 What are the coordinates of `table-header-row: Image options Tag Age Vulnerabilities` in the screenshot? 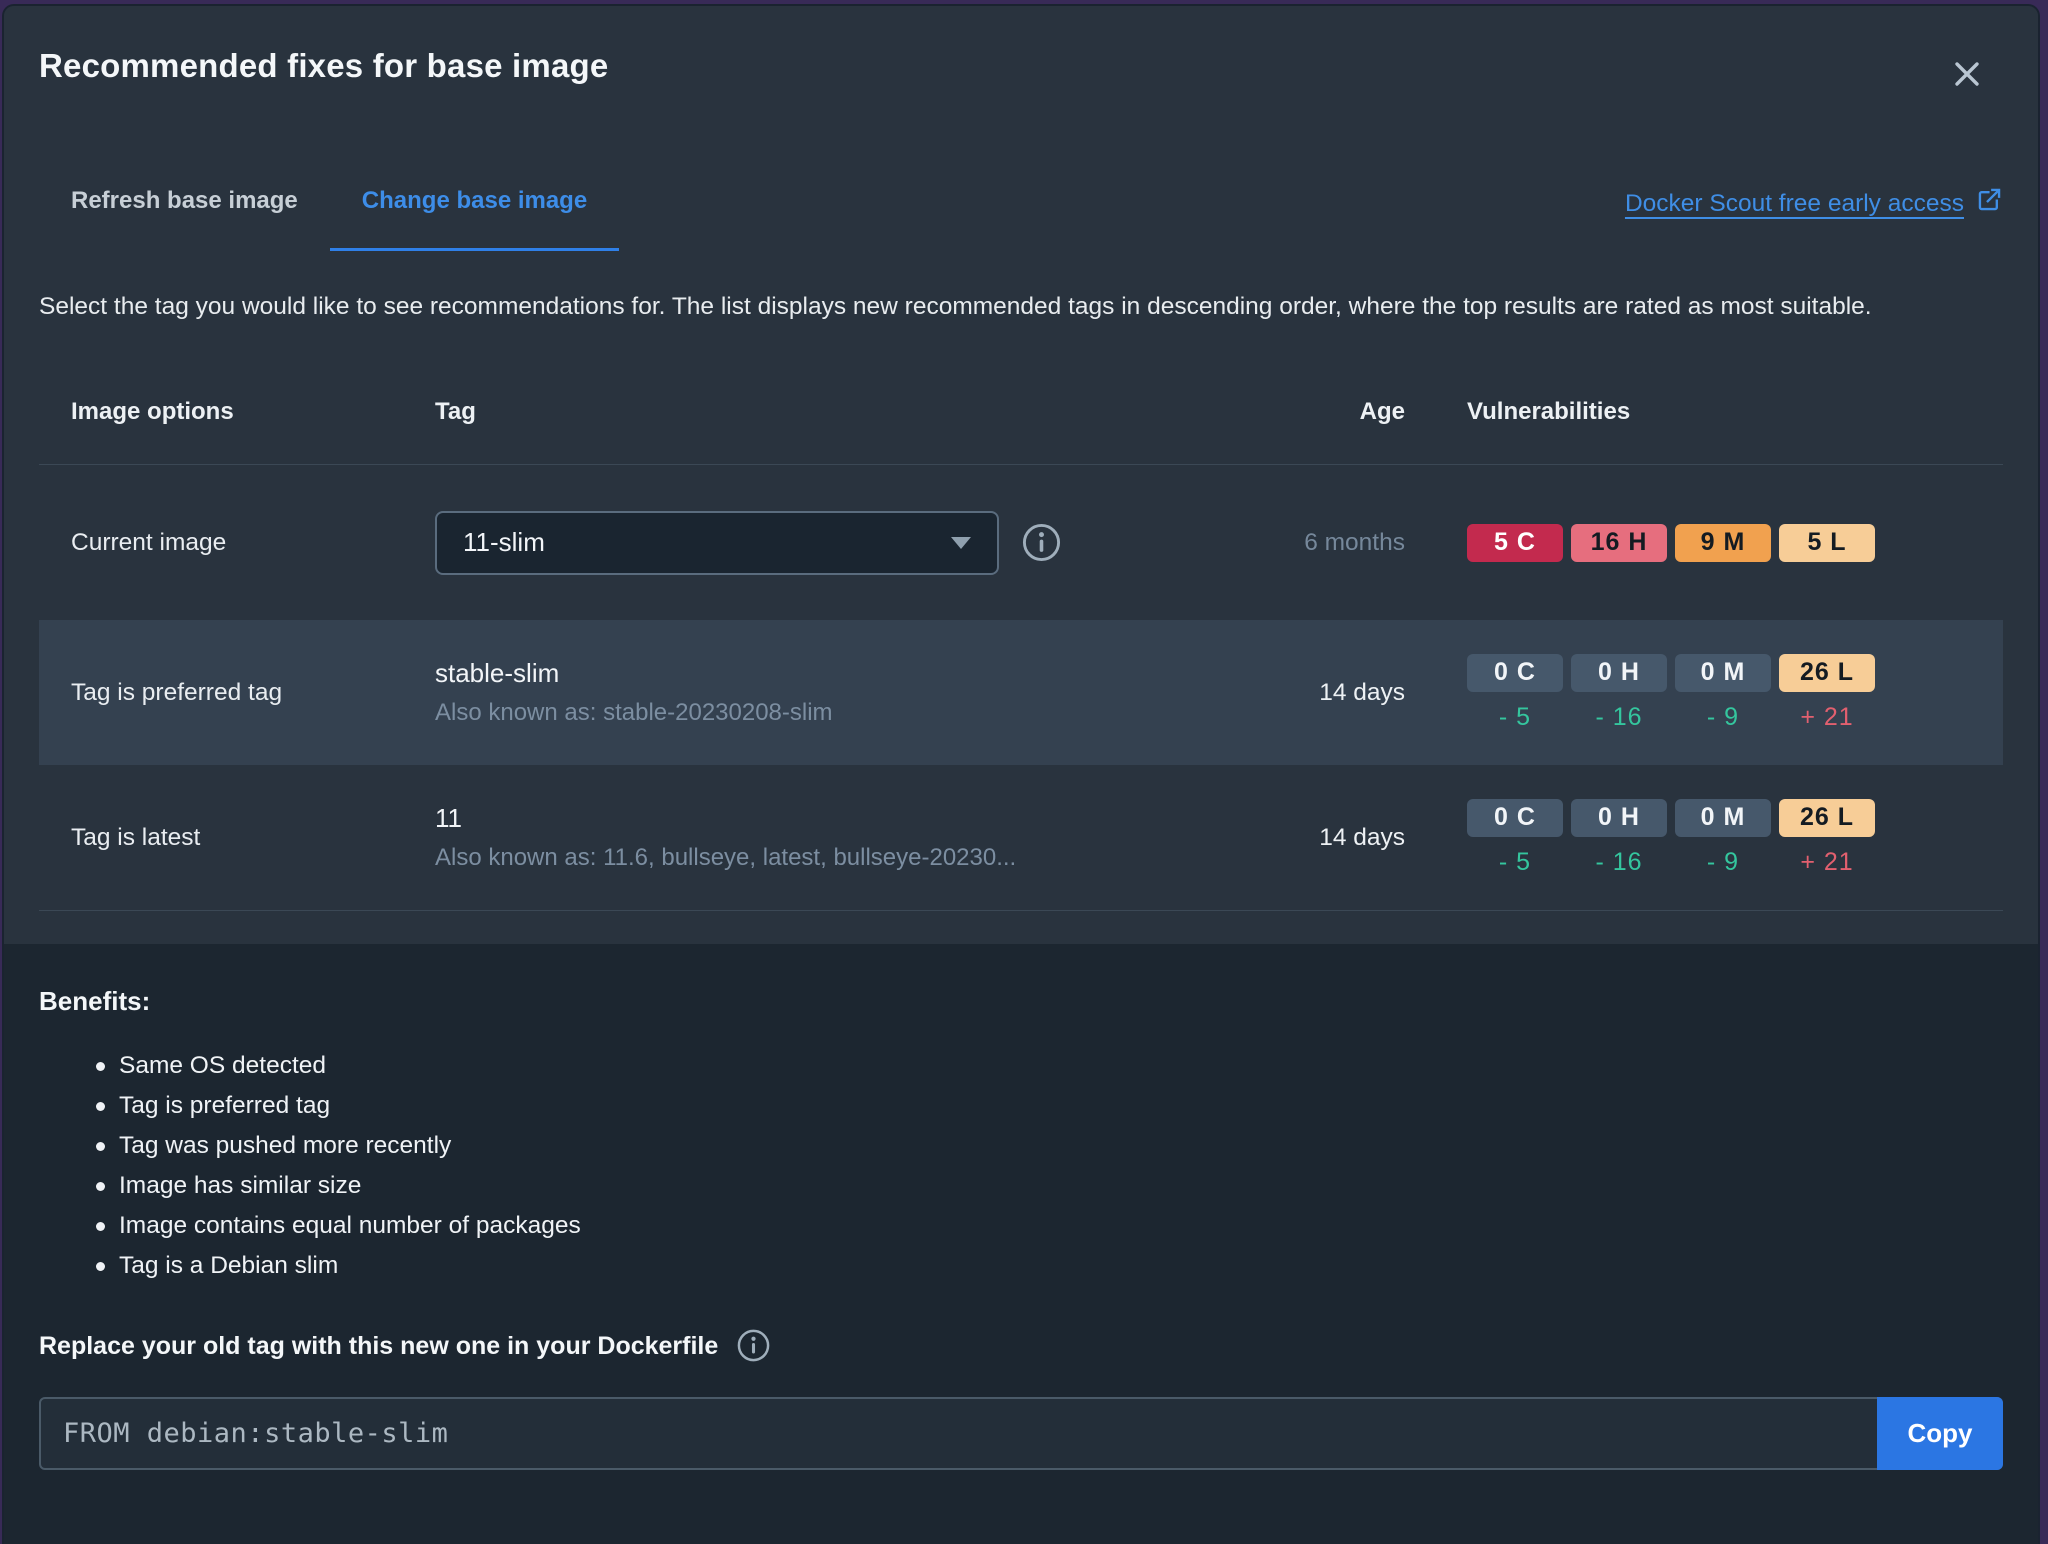 It's located at (1021, 431).